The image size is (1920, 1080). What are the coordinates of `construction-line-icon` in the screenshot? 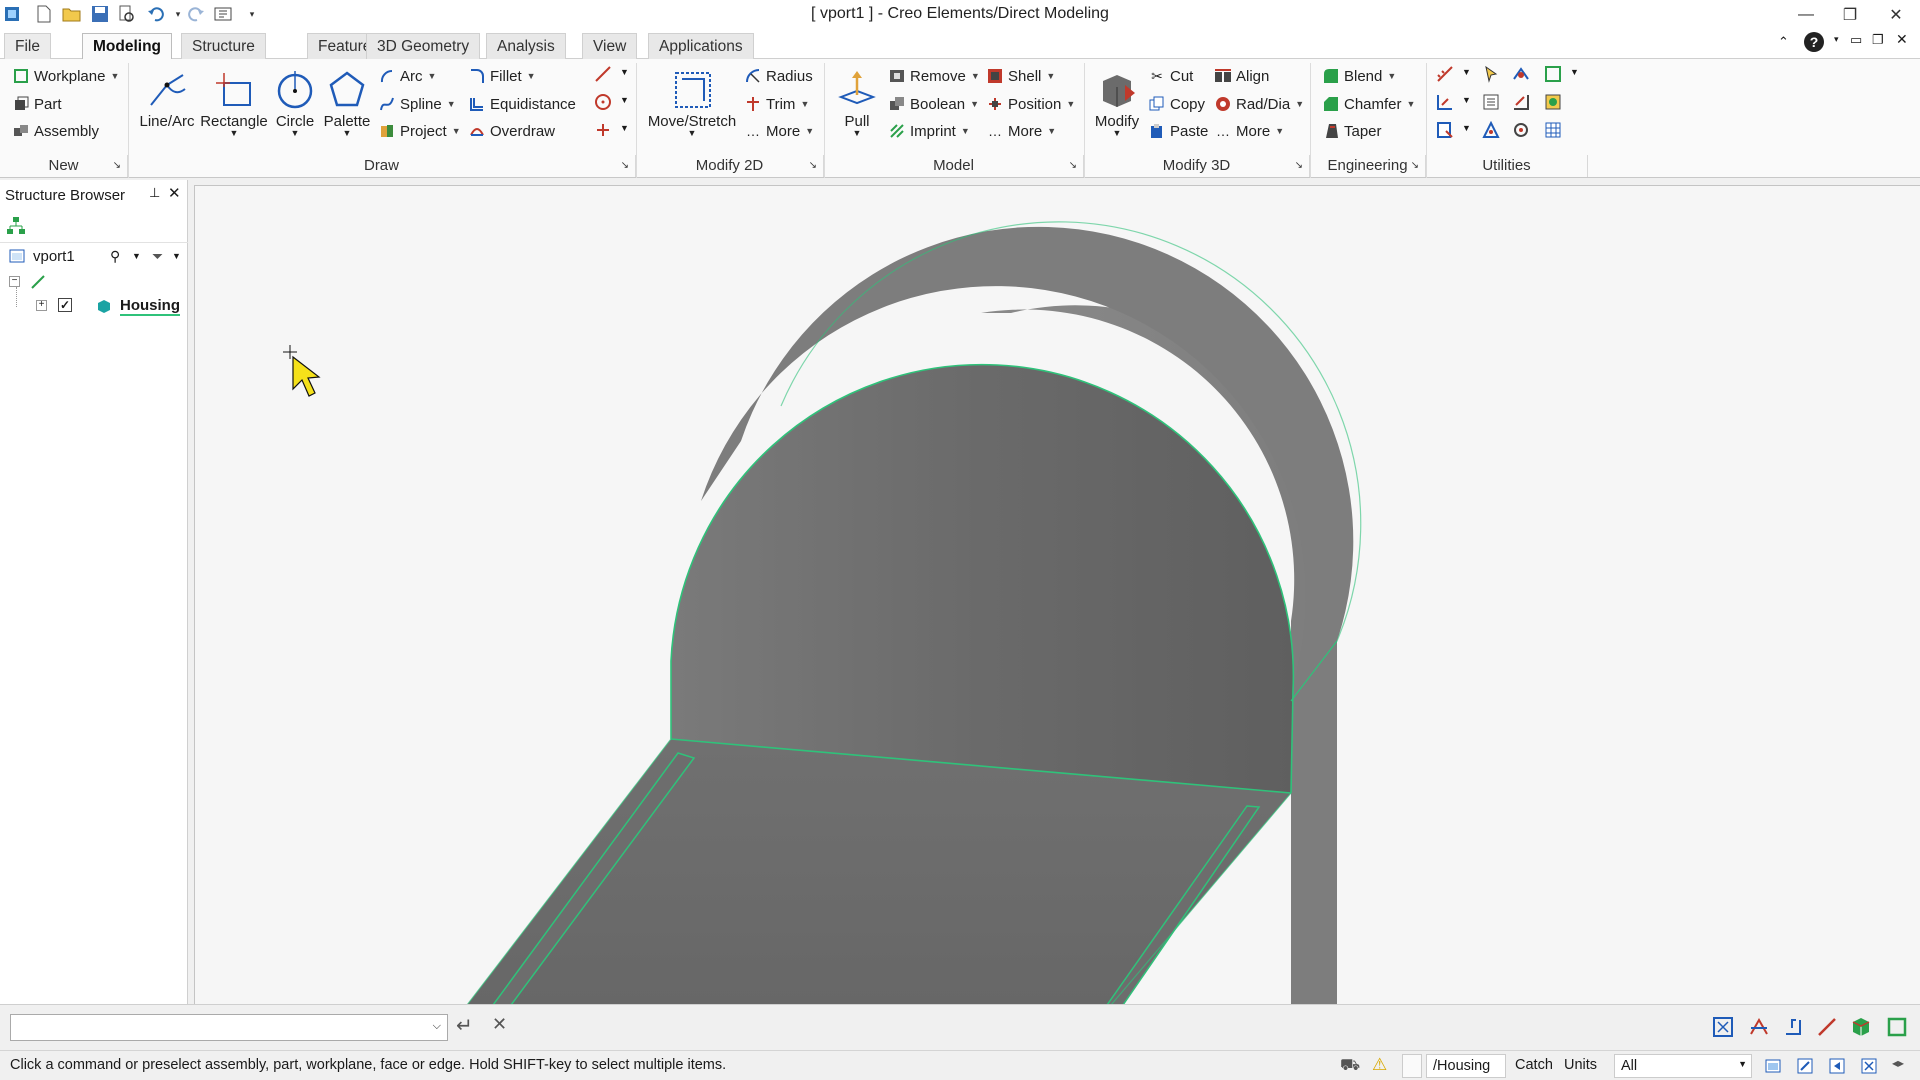 It's located at (603, 74).